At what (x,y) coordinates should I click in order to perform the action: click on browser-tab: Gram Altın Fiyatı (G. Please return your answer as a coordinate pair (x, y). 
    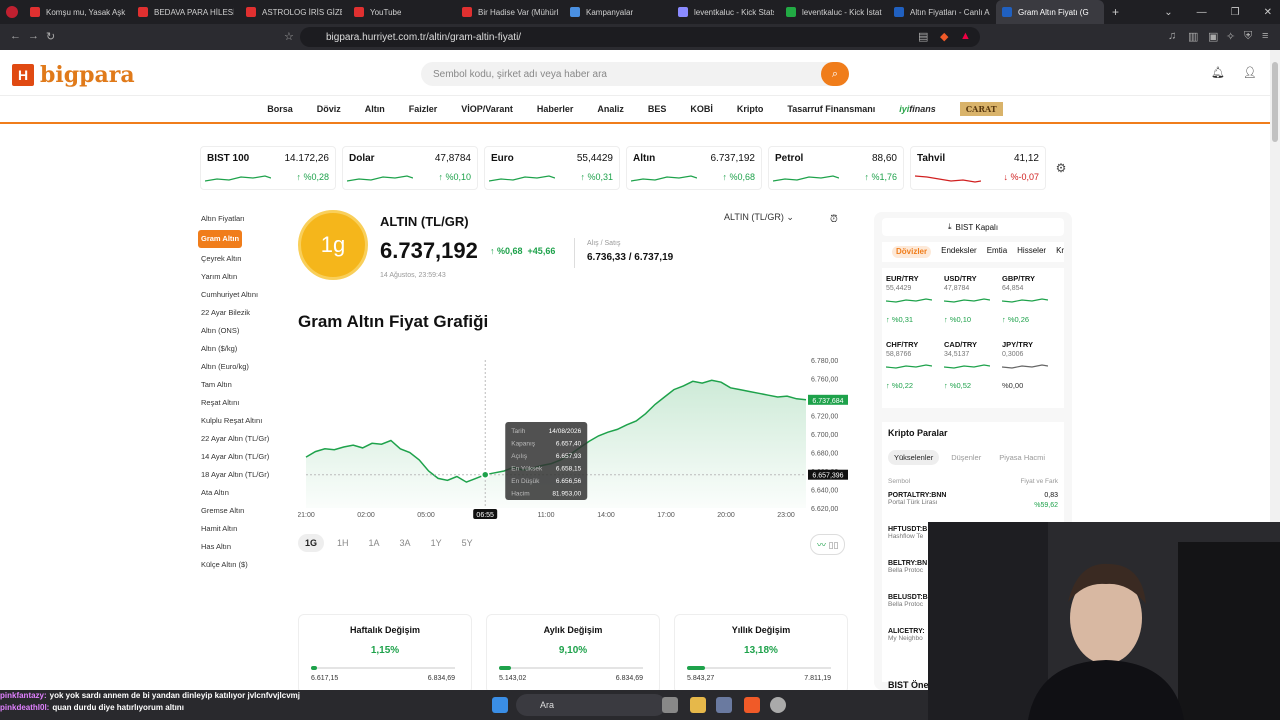
    Looking at the image, I should click on (1050, 12).